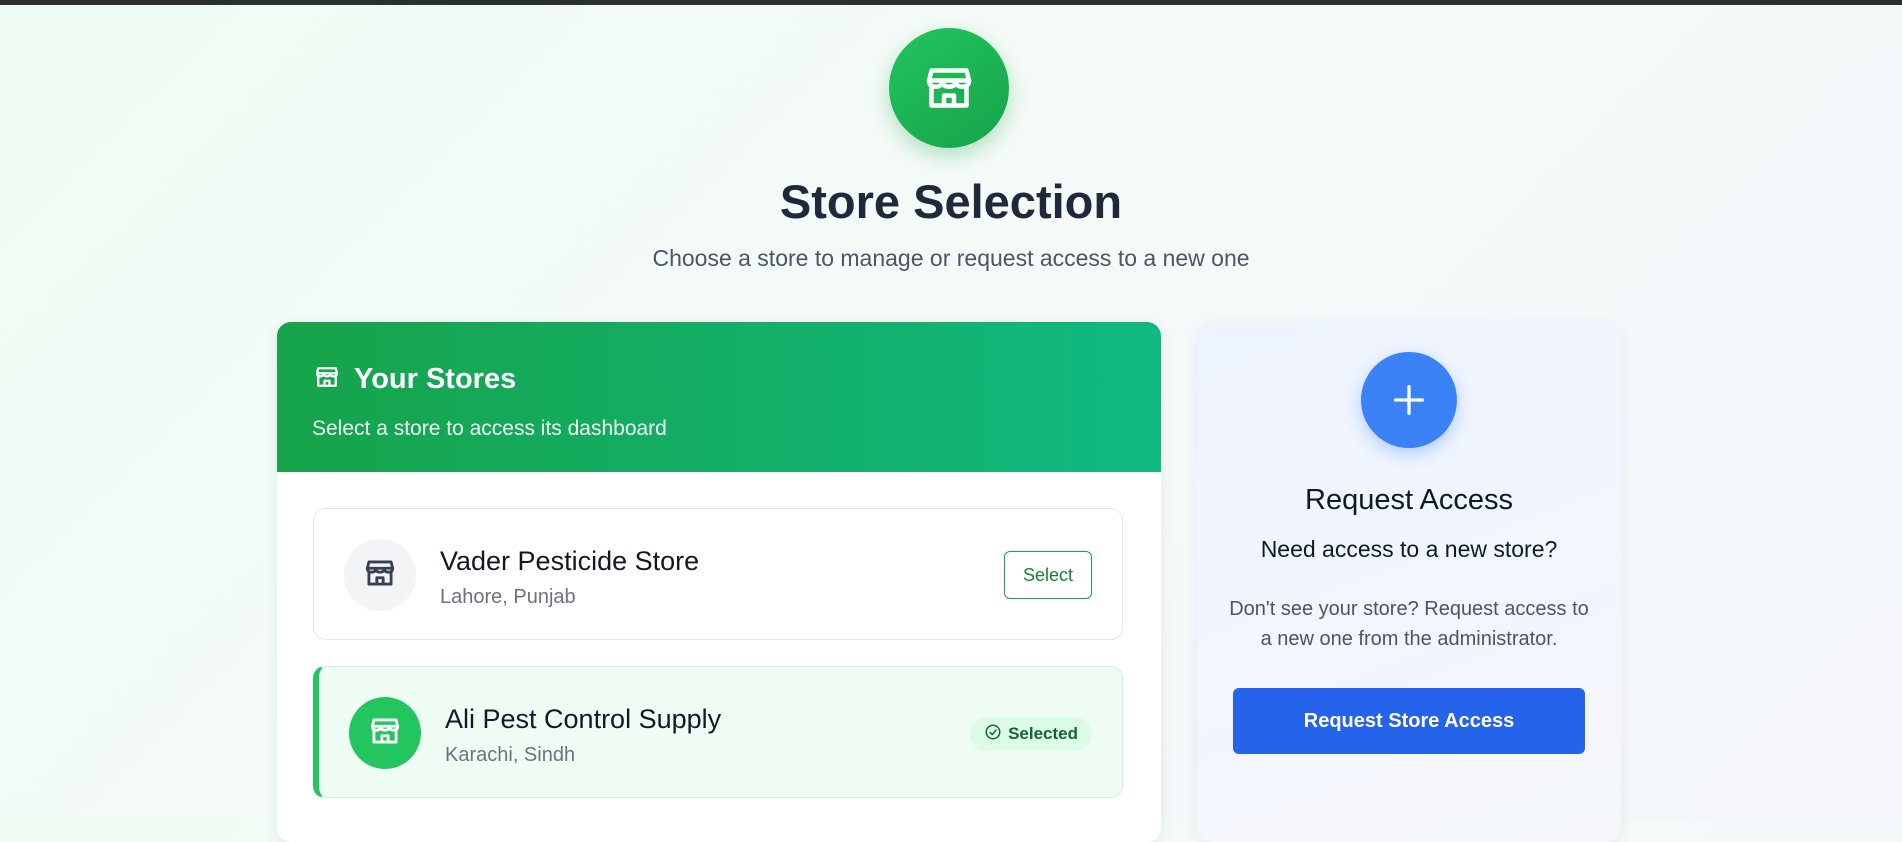 The height and width of the screenshot is (842, 1902). Describe the element at coordinates (1409, 549) in the screenshot. I see `request-access-question: Need access to a new store?` at that location.